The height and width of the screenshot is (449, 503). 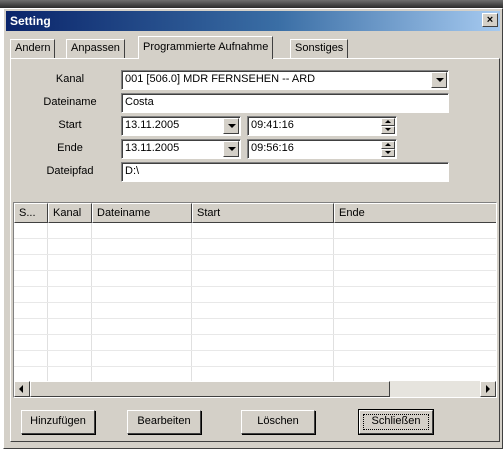 I want to click on scroll-thumb, so click(x=210, y=389).